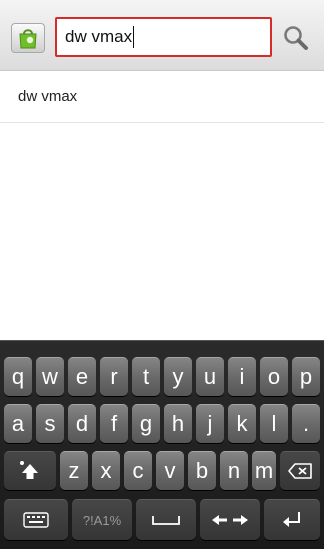  I want to click on key-v: v, so click(170, 470).